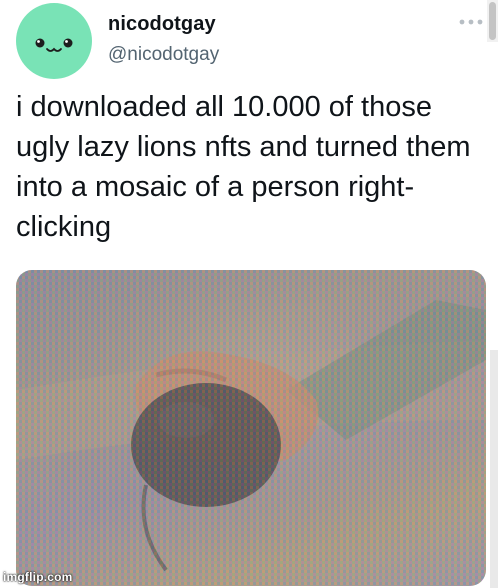 The width and height of the screenshot is (500, 588). Describe the element at coordinates (163, 55) in the screenshot. I see `user-handle: @nicodotgay` at that location.